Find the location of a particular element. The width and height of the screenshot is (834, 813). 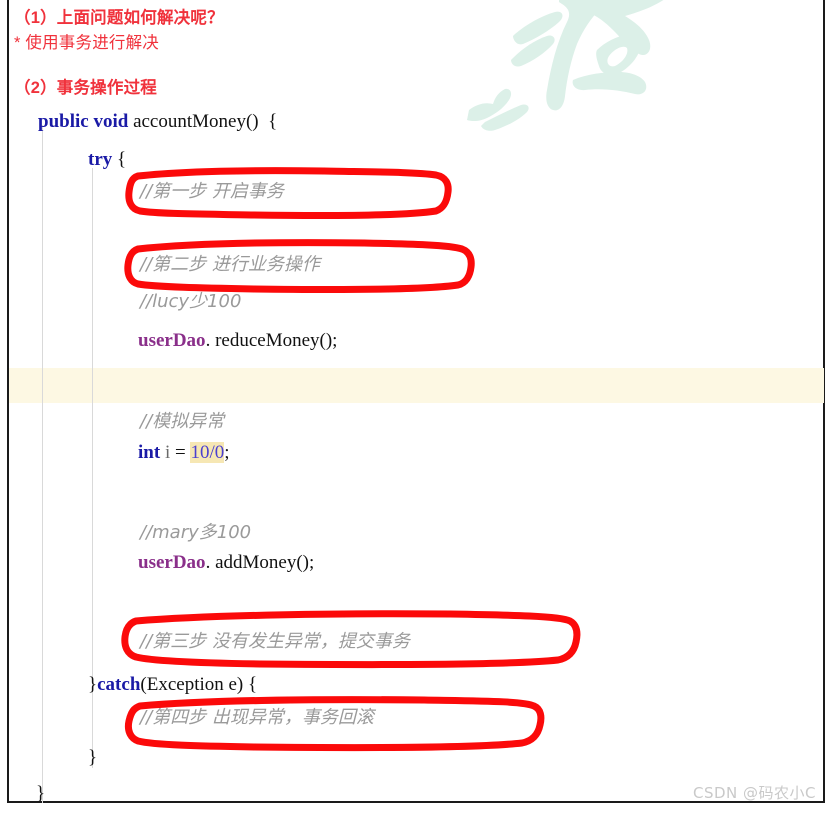

code-line-close-catch: } is located at coordinates (93, 757).